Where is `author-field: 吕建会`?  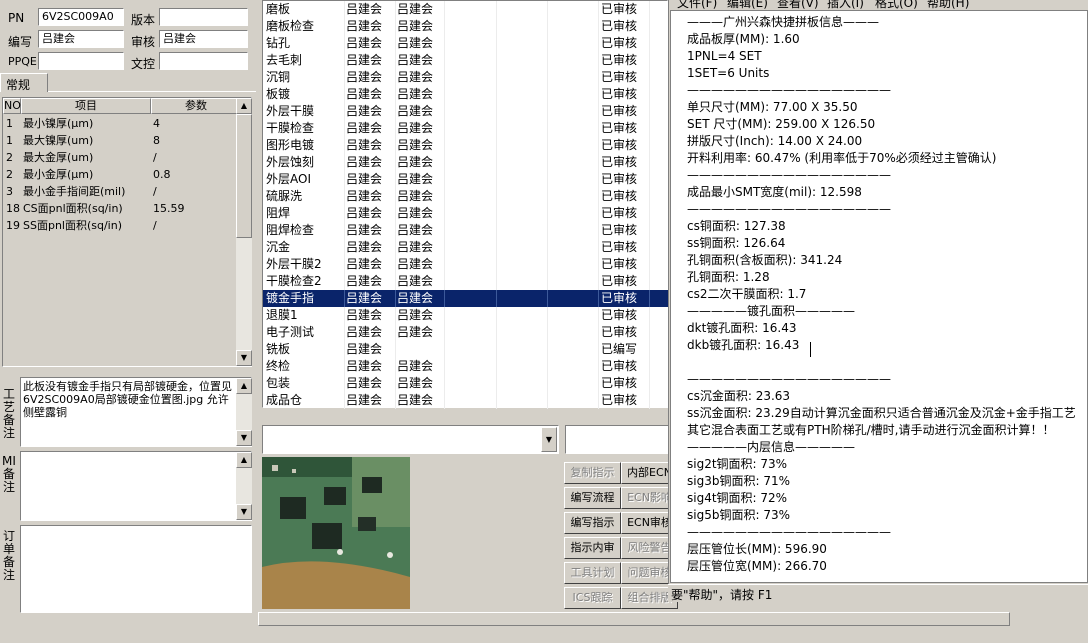 author-field: 吕建会 is located at coordinates (81, 39).